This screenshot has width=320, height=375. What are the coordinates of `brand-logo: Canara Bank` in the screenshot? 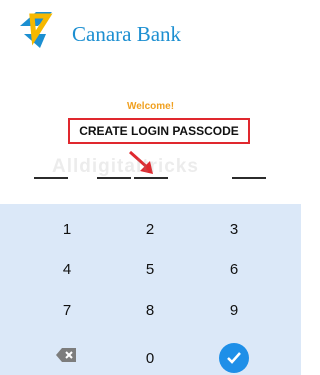 It's located at (99, 28).